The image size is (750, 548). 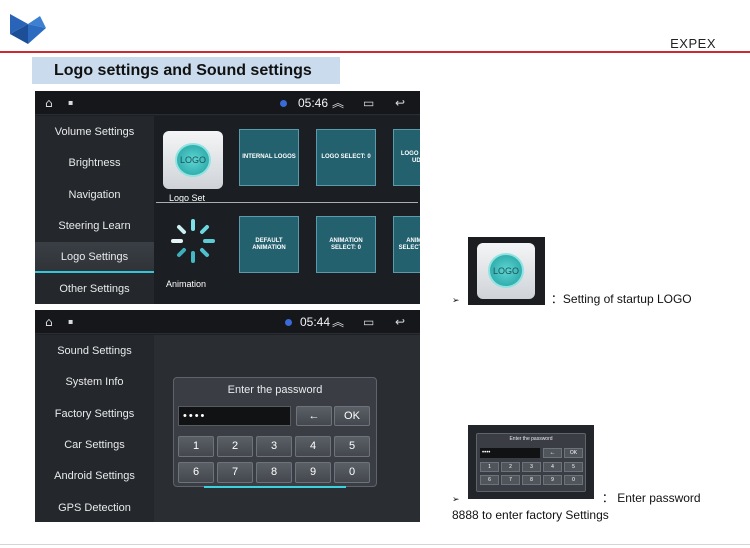 What do you see at coordinates (94, 445) in the screenshot?
I see `sidebar-item-car-settings: Car Settings` at bounding box center [94, 445].